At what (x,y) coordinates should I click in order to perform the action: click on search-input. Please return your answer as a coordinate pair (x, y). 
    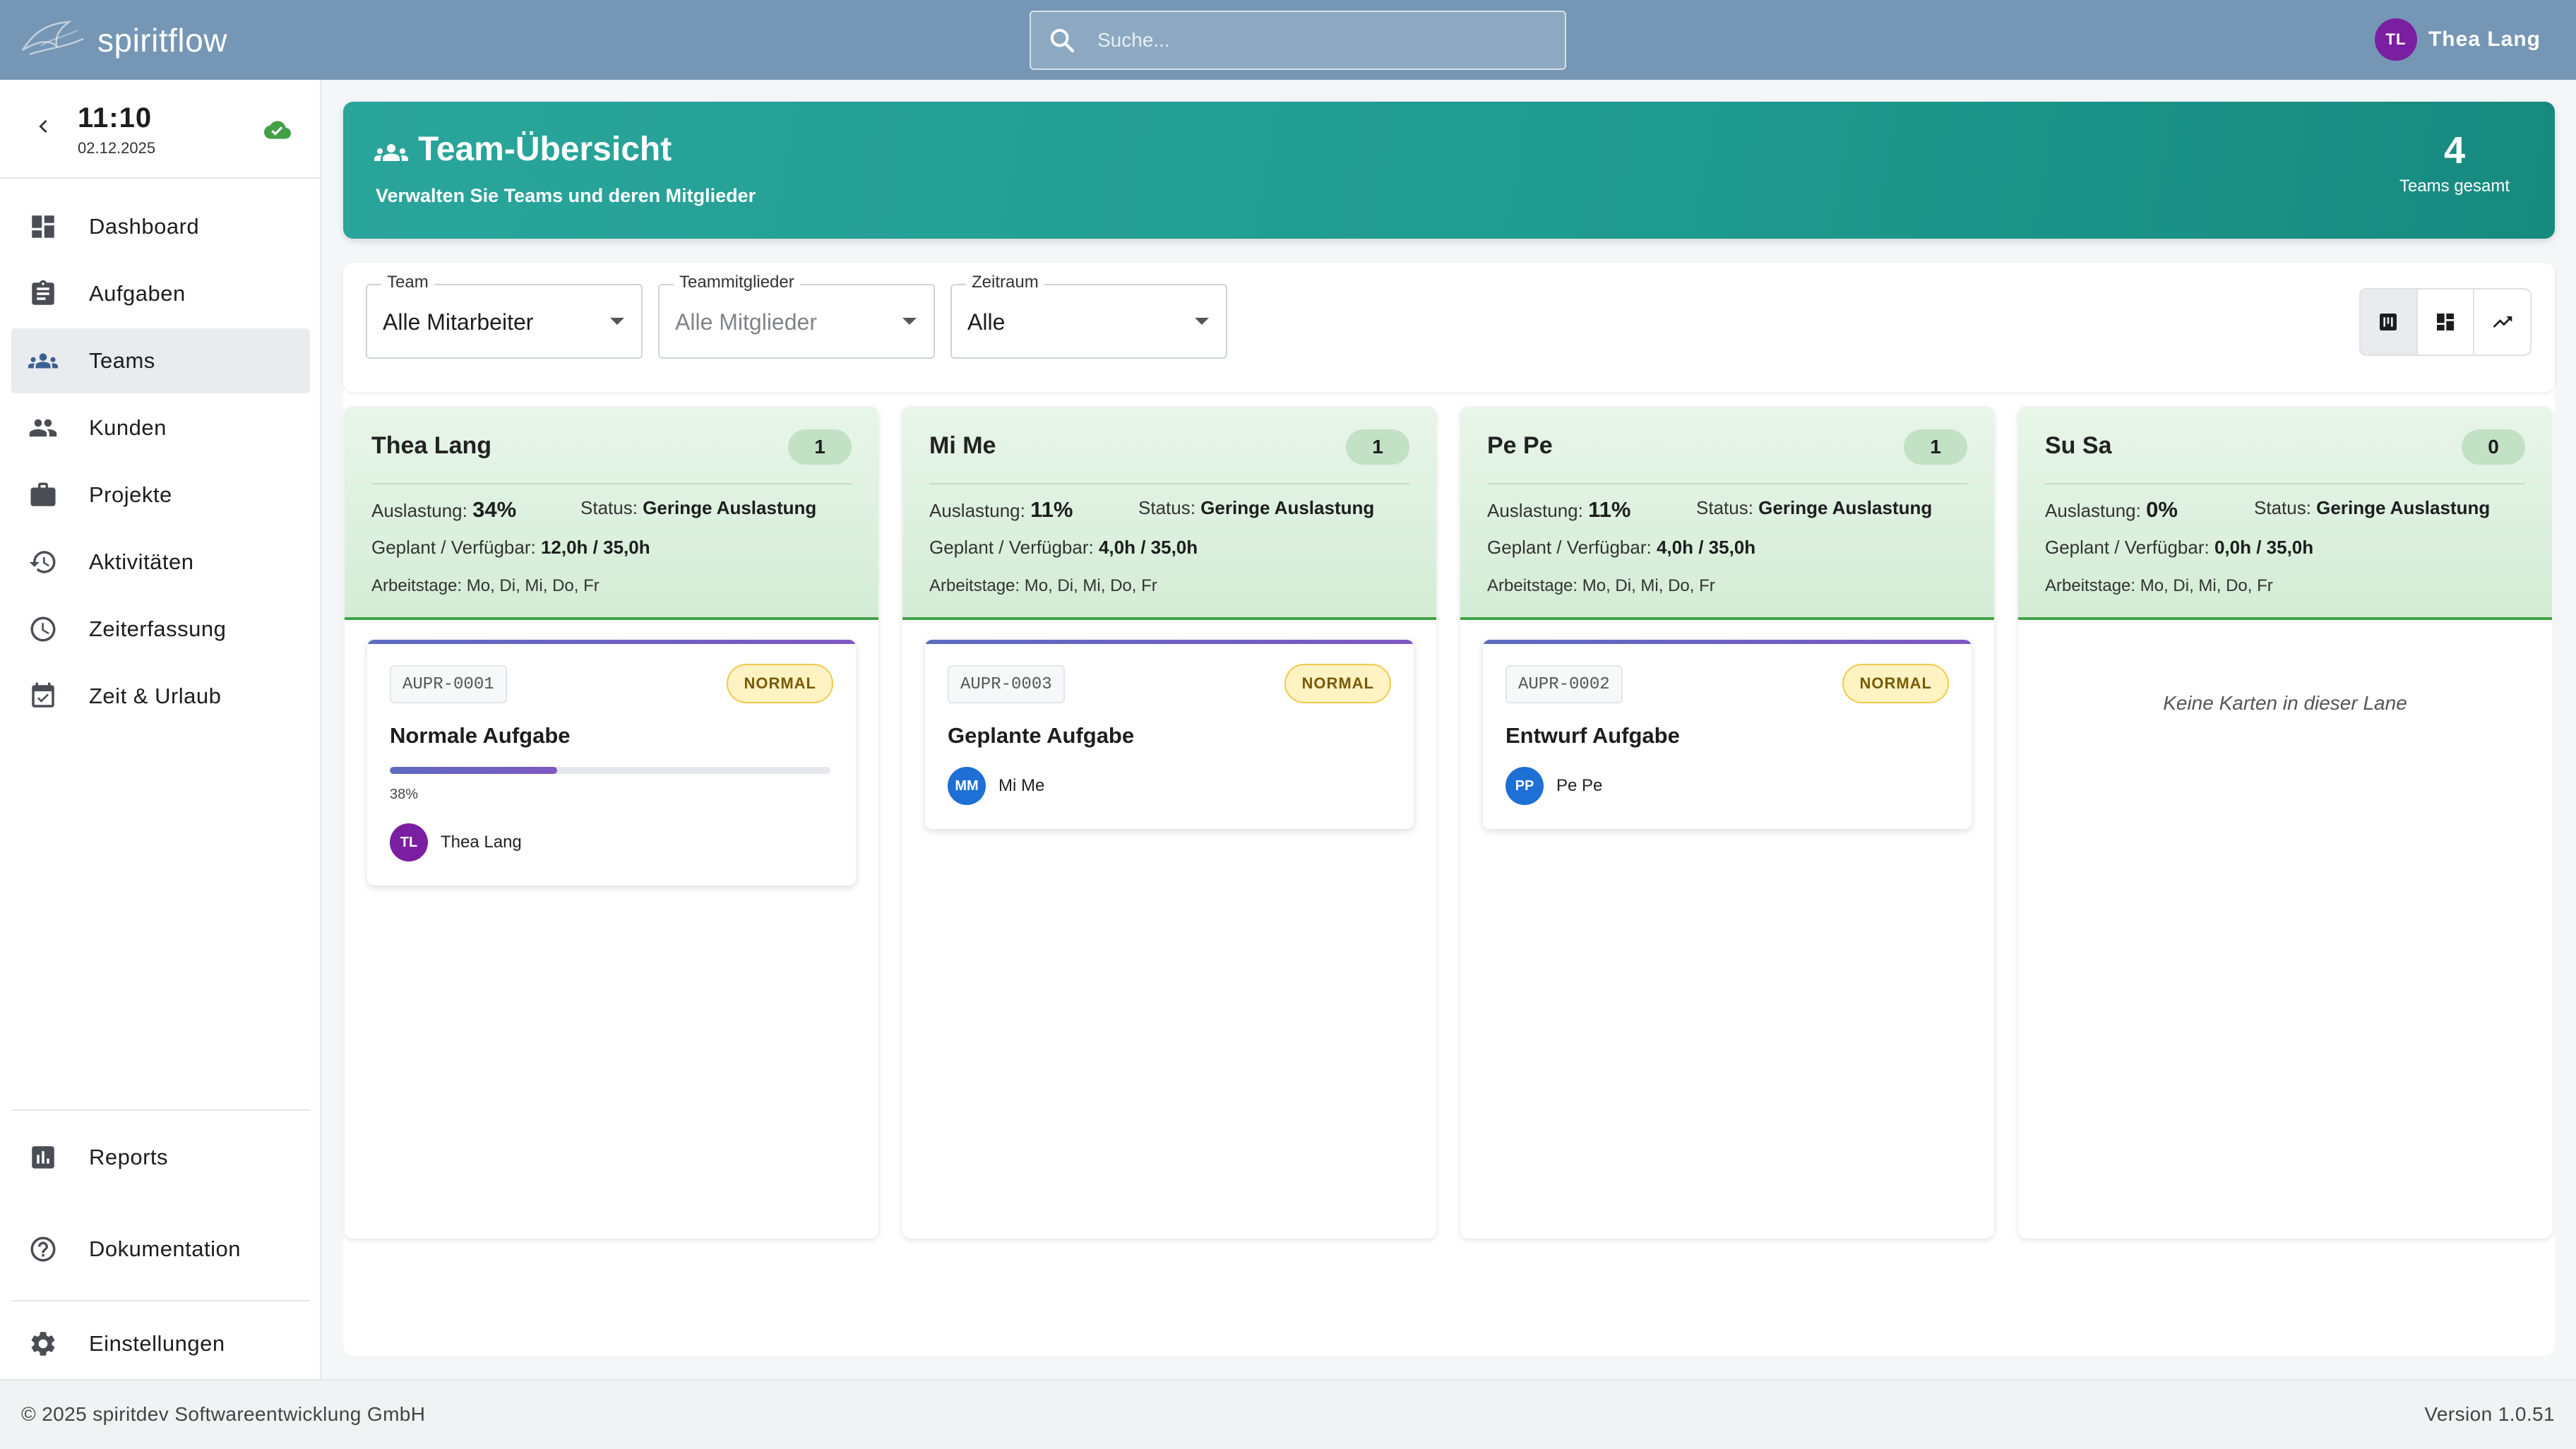
    Looking at the image, I should click on (1323, 40).